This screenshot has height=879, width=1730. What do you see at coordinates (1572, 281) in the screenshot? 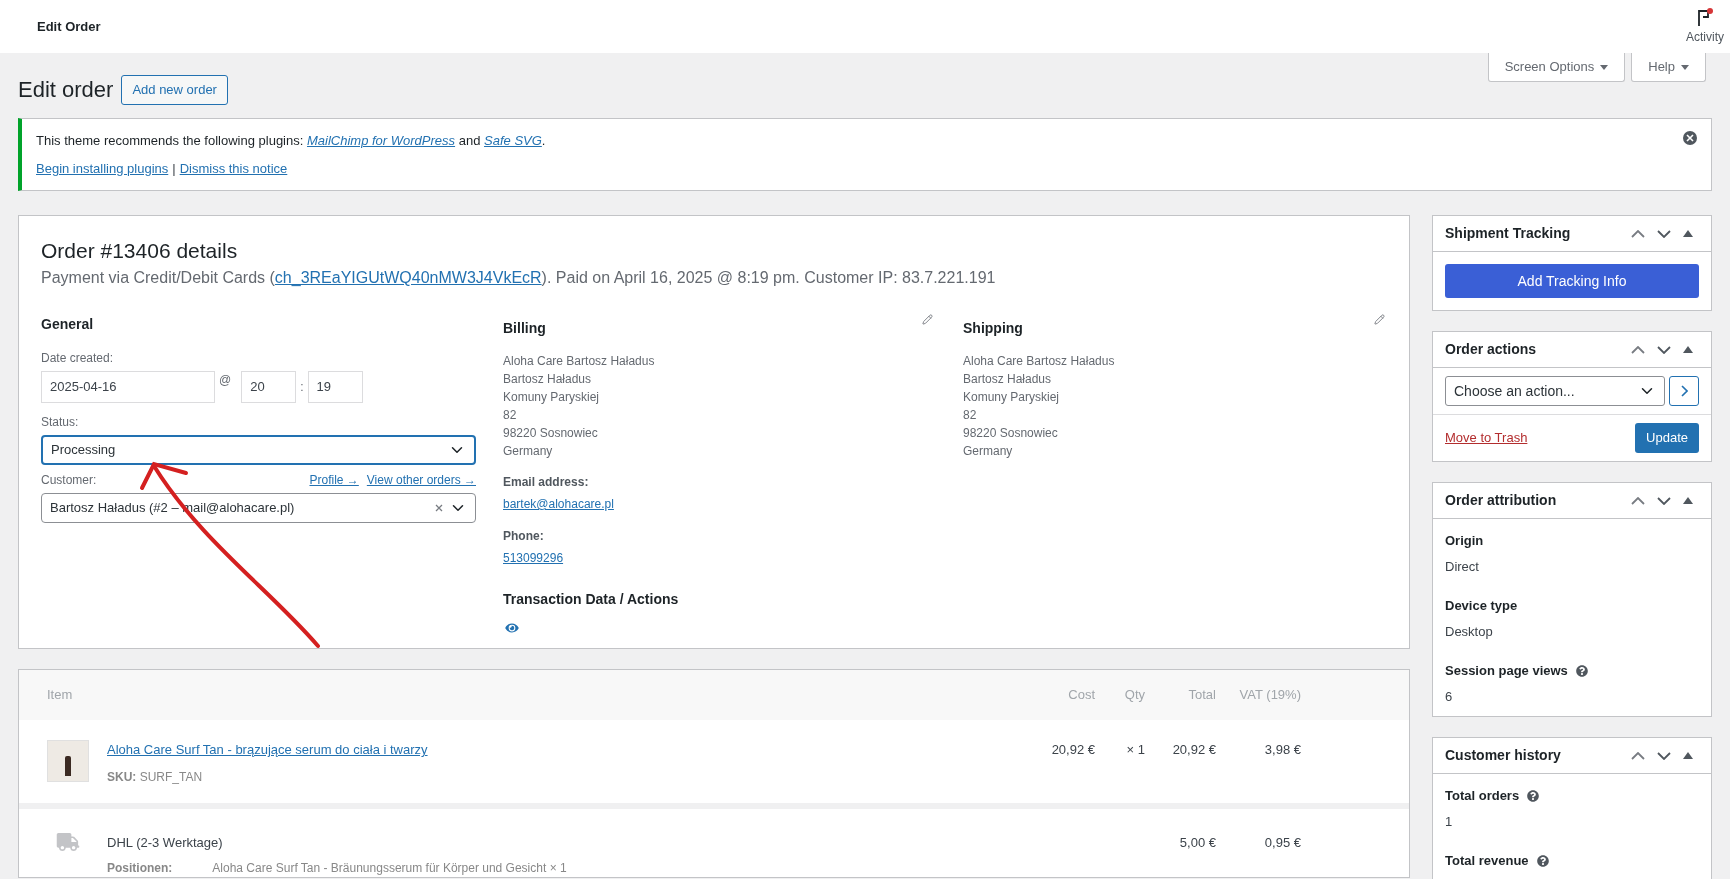
I see `add-tracking-button: Add Tracking Info` at bounding box center [1572, 281].